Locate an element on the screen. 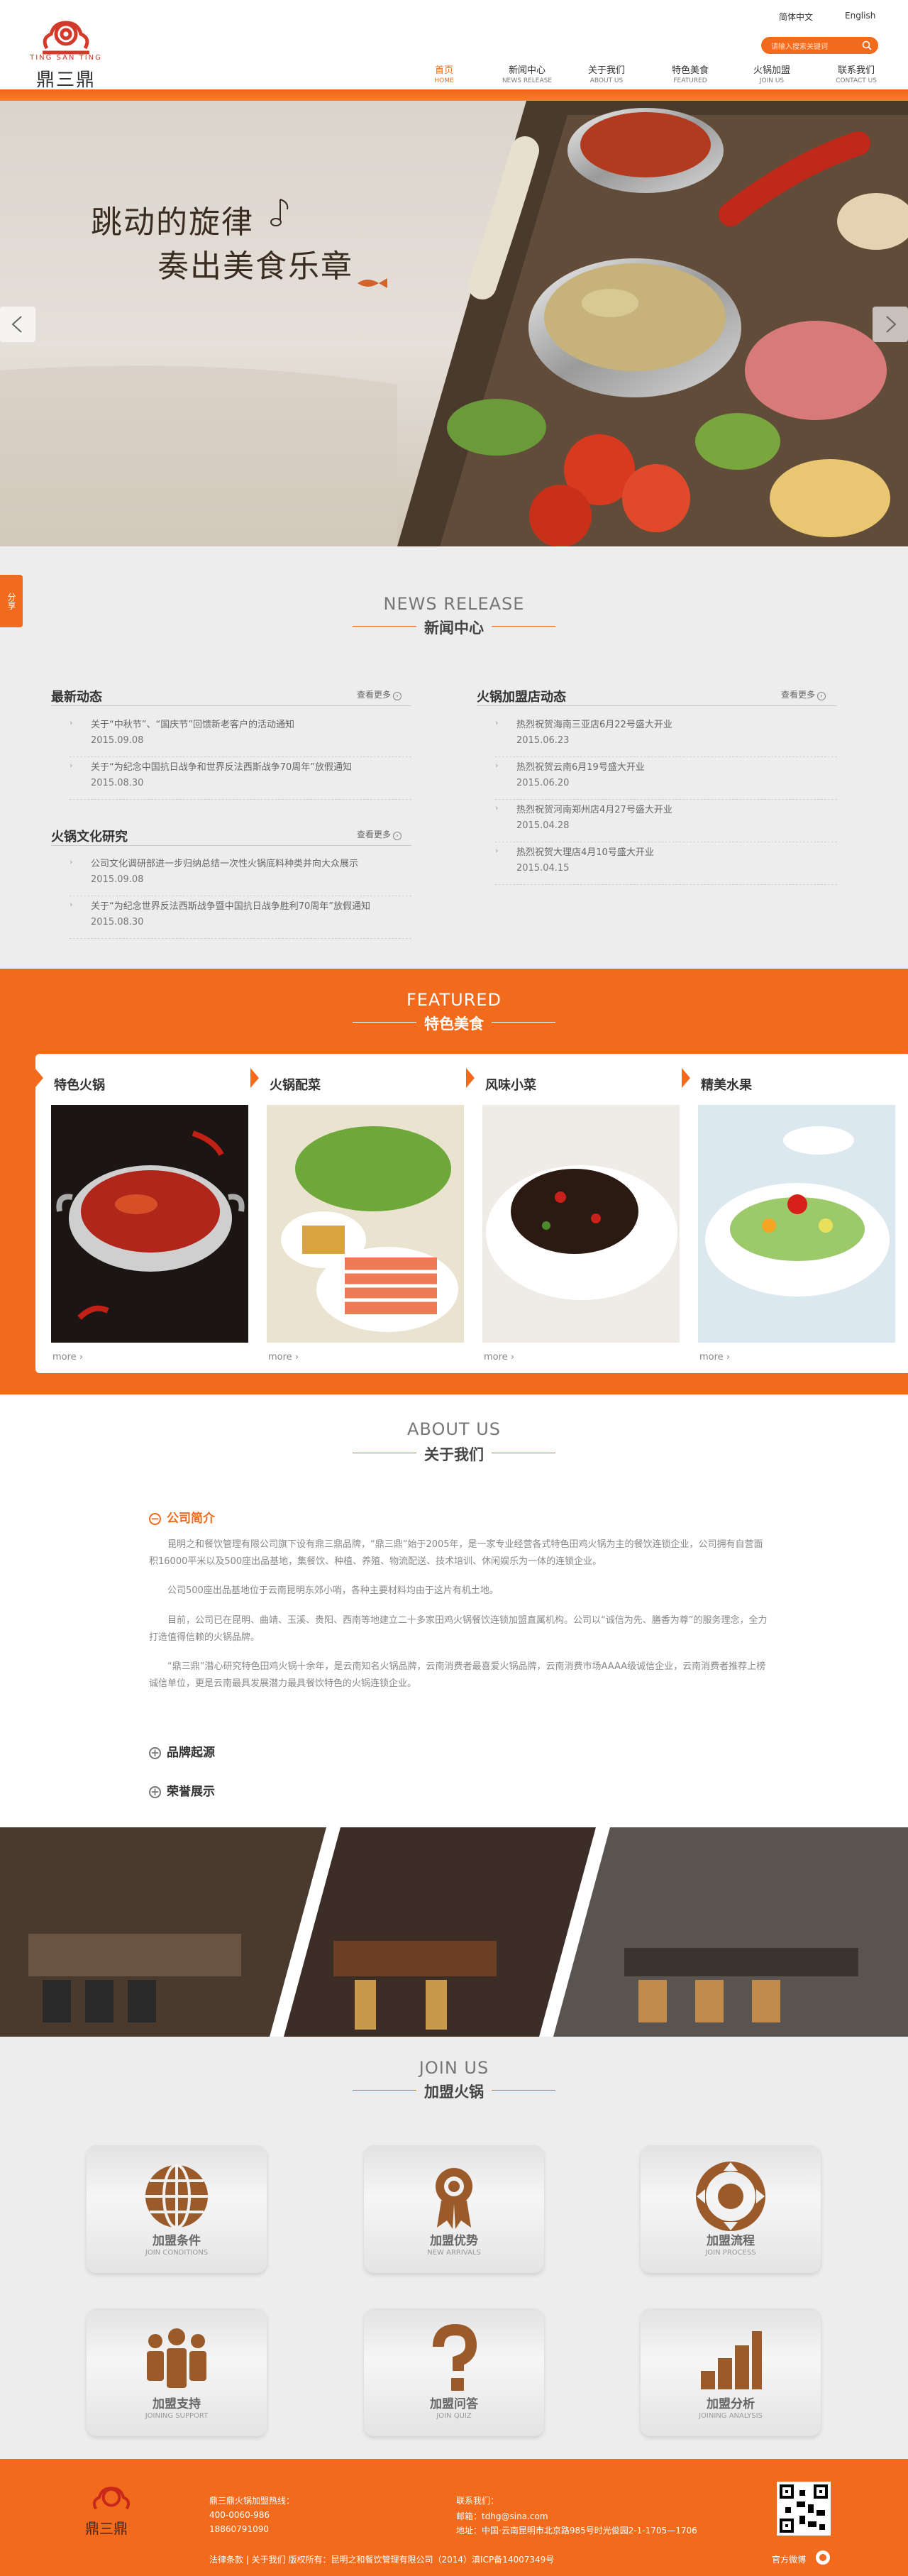  globe-icon is located at coordinates (176, 2196).